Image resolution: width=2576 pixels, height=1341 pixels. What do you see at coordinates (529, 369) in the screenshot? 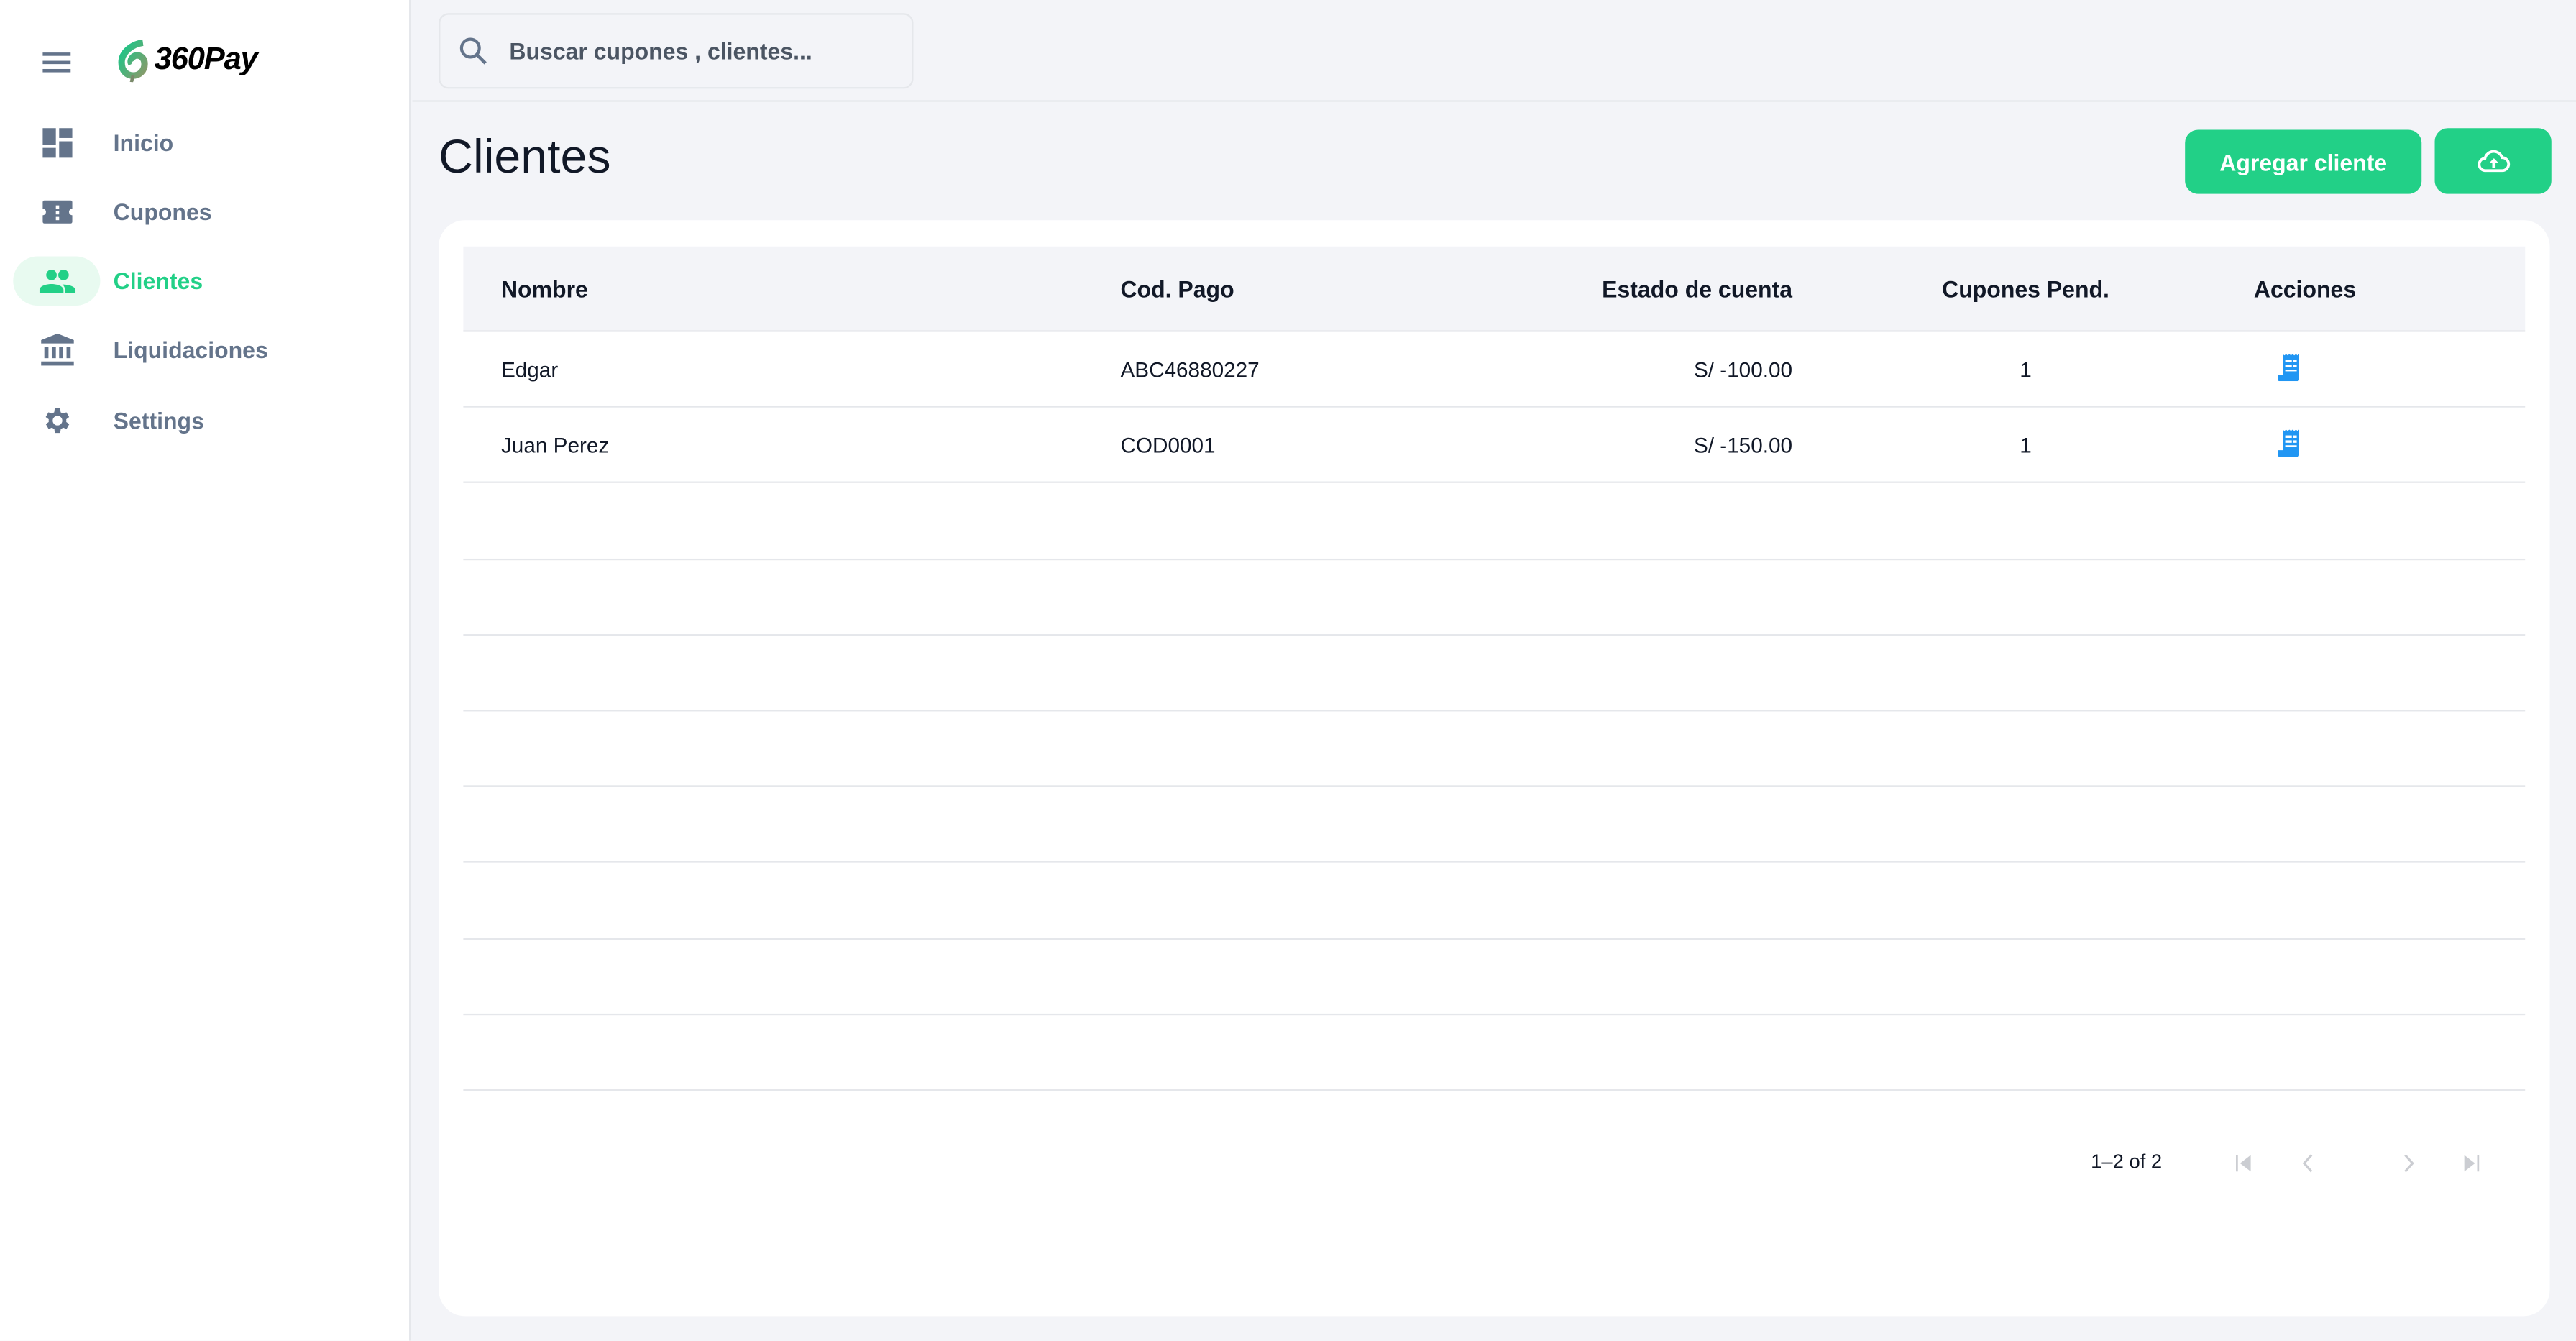
I see `cell-nombre: Edgar` at bounding box center [529, 369].